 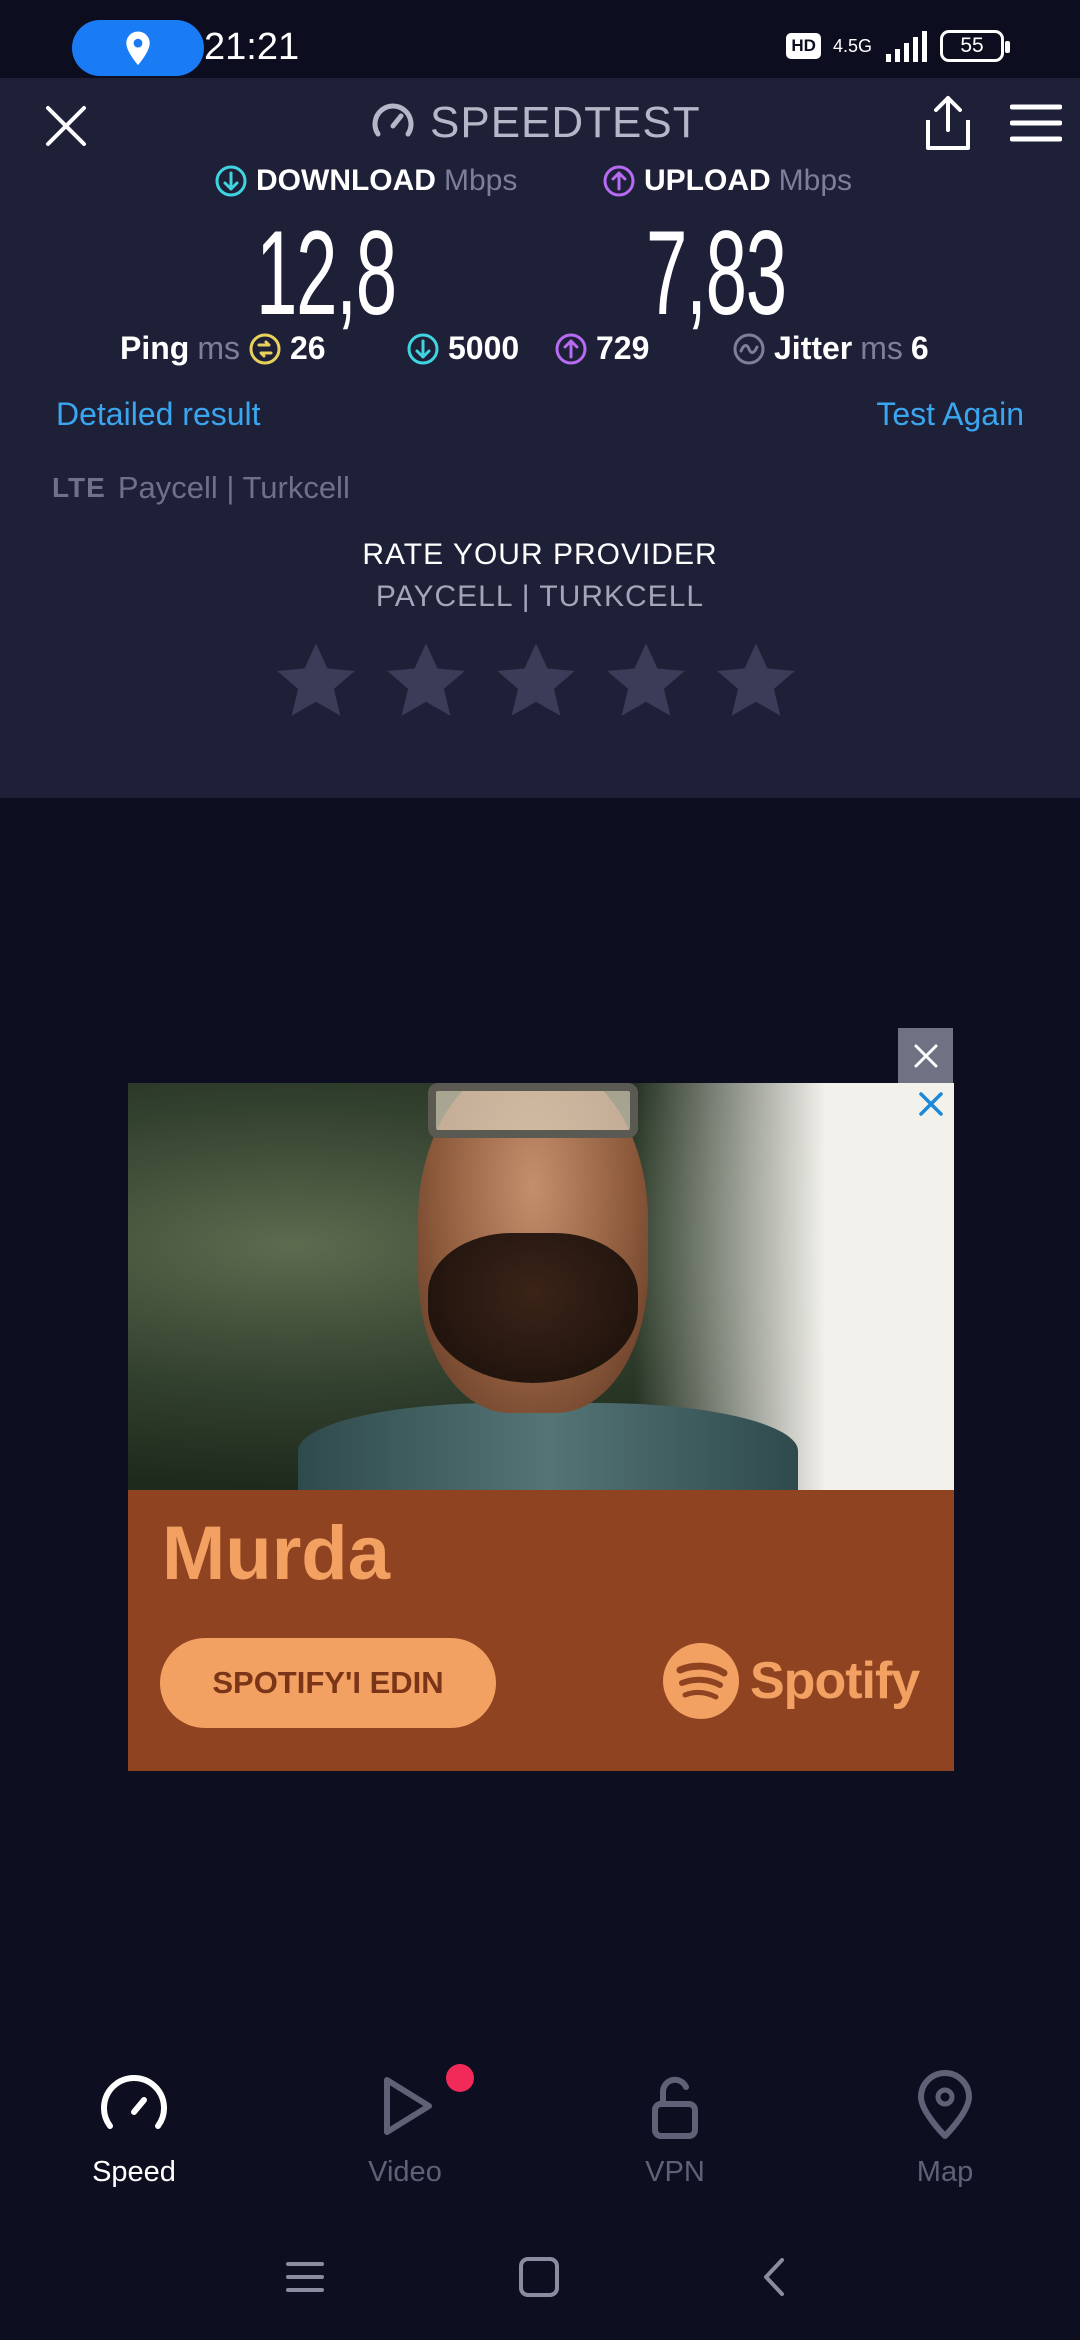 I want to click on ping-value: 26, so click(x=307, y=348).